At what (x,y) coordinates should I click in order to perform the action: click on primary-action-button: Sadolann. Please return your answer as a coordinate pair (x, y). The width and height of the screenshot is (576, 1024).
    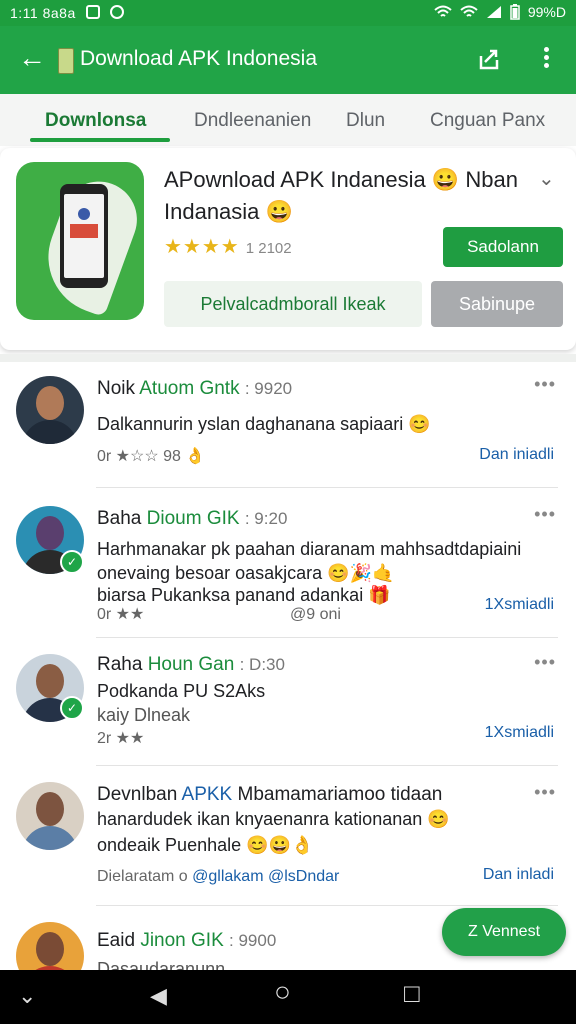
    Looking at the image, I should click on (503, 247).